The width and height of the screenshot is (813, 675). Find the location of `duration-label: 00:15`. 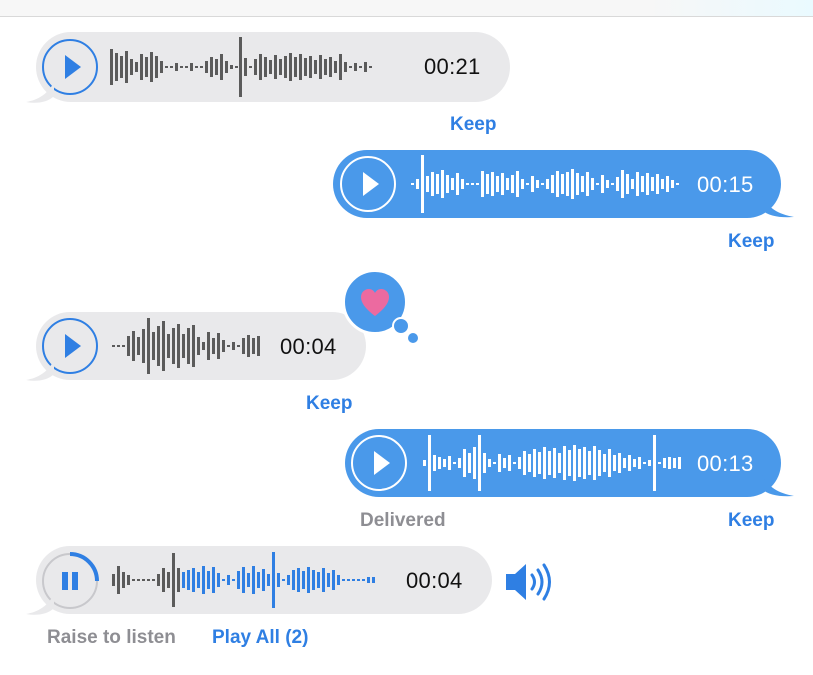

duration-label: 00:15 is located at coordinates (725, 184).